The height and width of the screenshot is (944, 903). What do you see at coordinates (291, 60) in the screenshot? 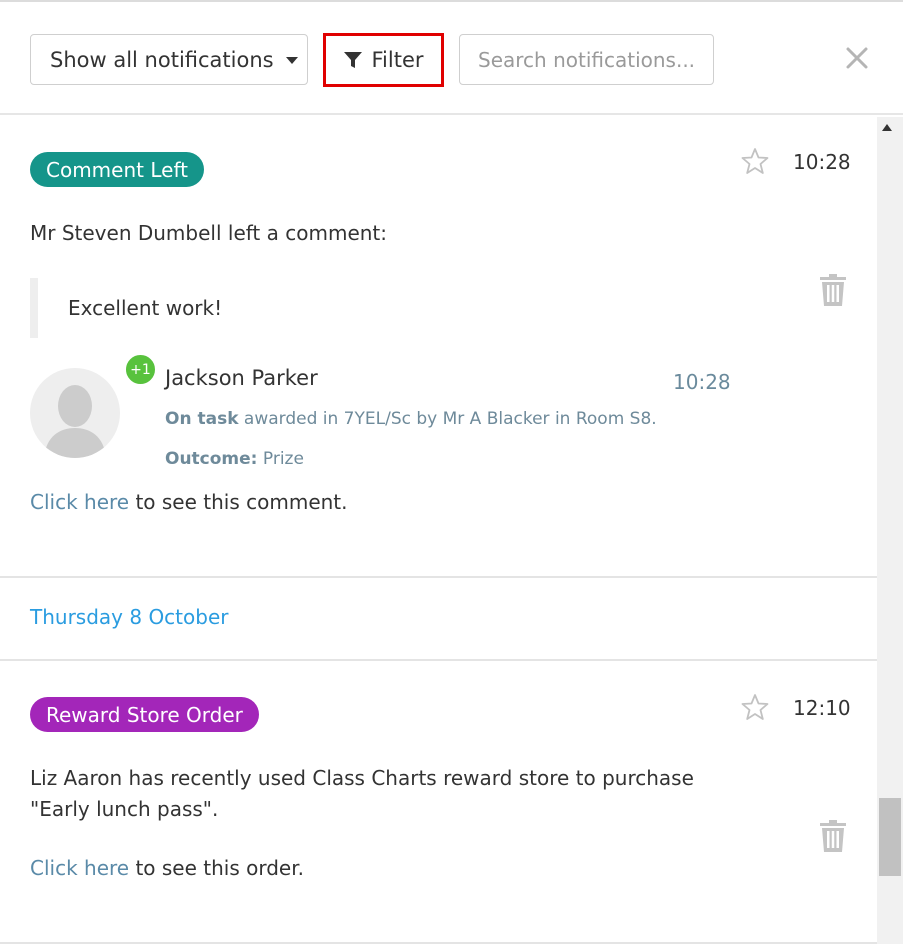
I see `caret-down-icon` at bounding box center [291, 60].